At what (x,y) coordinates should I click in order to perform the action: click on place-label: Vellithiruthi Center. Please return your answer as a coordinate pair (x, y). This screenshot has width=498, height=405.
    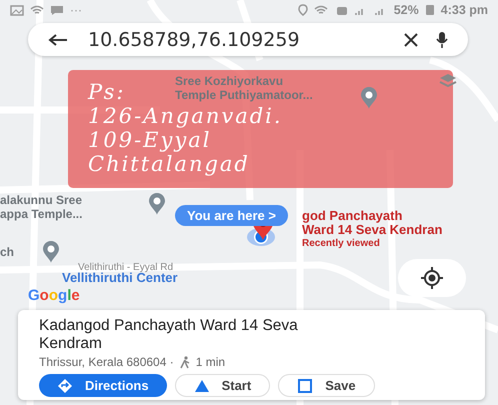
    Looking at the image, I should click on (120, 278).